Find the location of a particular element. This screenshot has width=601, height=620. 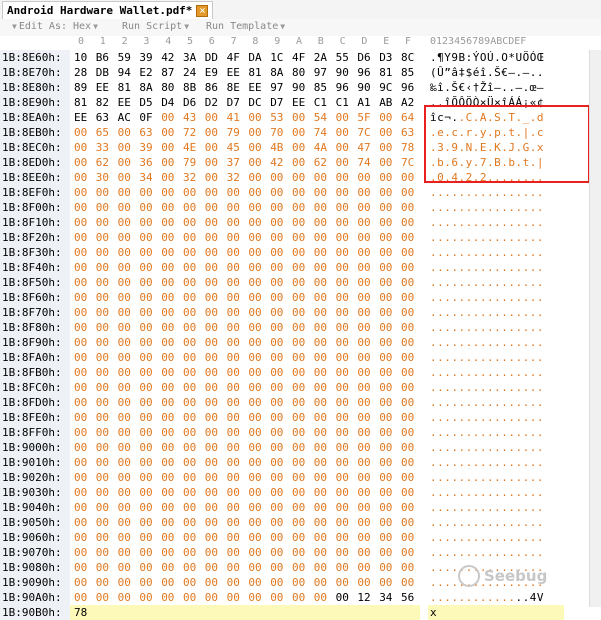

hex-byte: 64 is located at coordinates (411, 117).